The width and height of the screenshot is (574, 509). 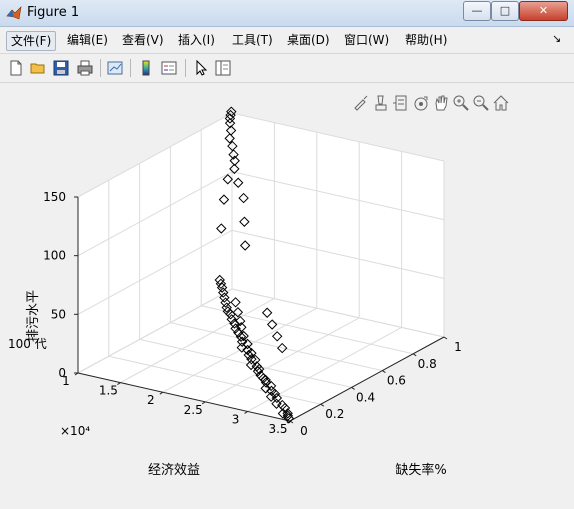 I want to click on x-tick-label: 3, so click(x=236, y=419).